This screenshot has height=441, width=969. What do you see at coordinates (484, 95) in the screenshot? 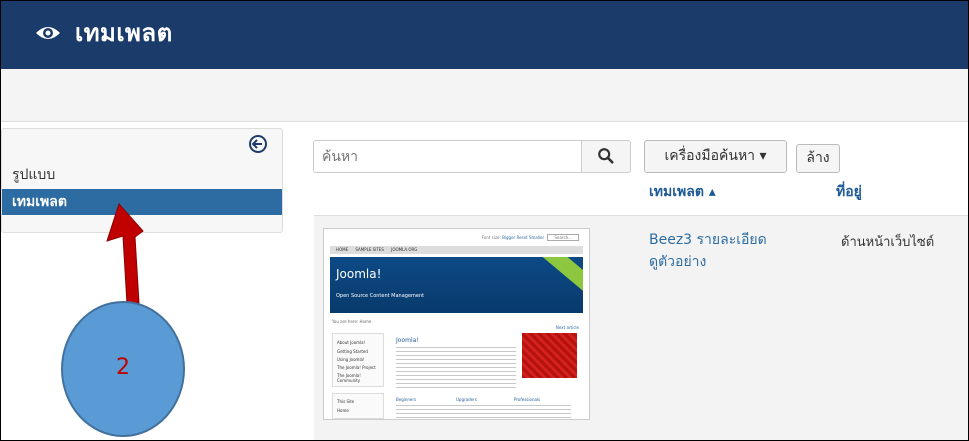
I see `toolbar` at bounding box center [484, 95].